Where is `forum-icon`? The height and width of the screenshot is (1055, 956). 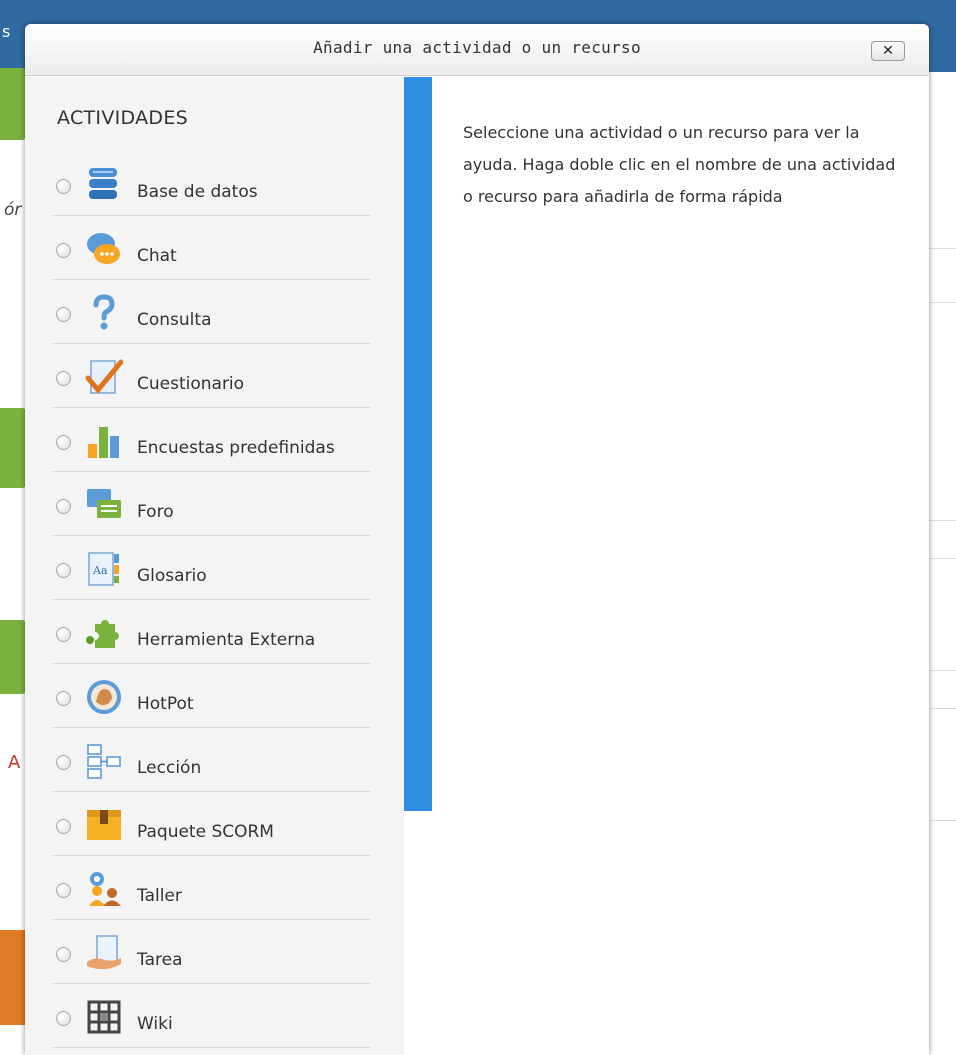 forum-icon is located at coordinates (104, 503).